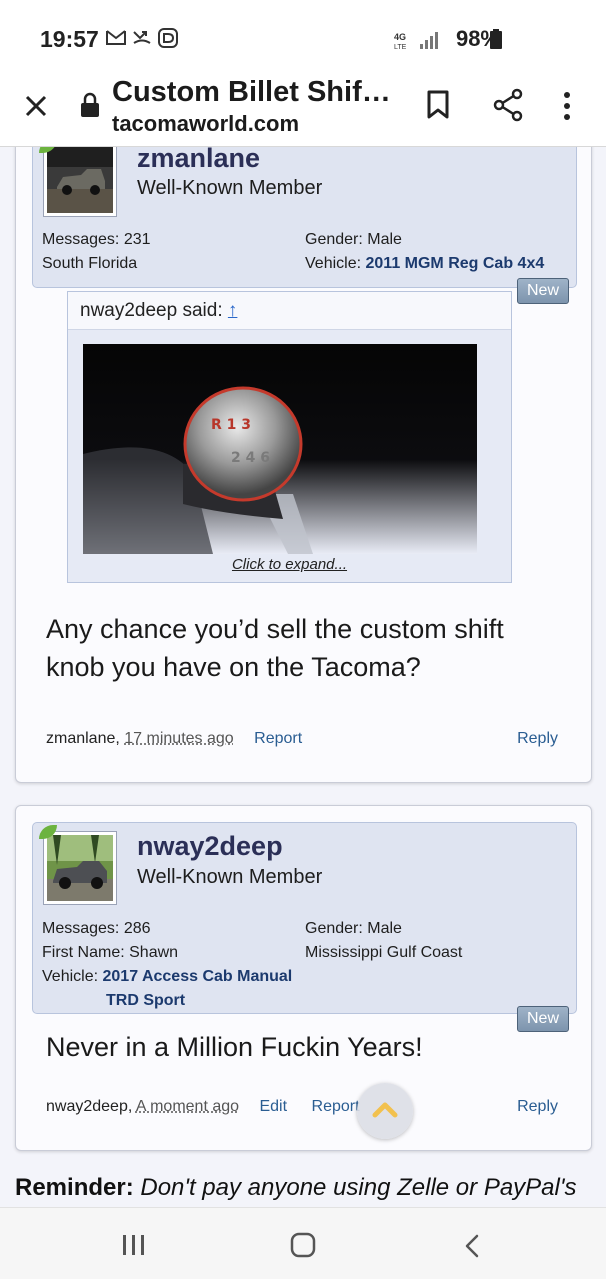 This screenshot has height=1279, width=606. What do you see at coordinates (438, 105) in the screenshot?
I see `bookmark-icon` at bounding box center [438, 105].